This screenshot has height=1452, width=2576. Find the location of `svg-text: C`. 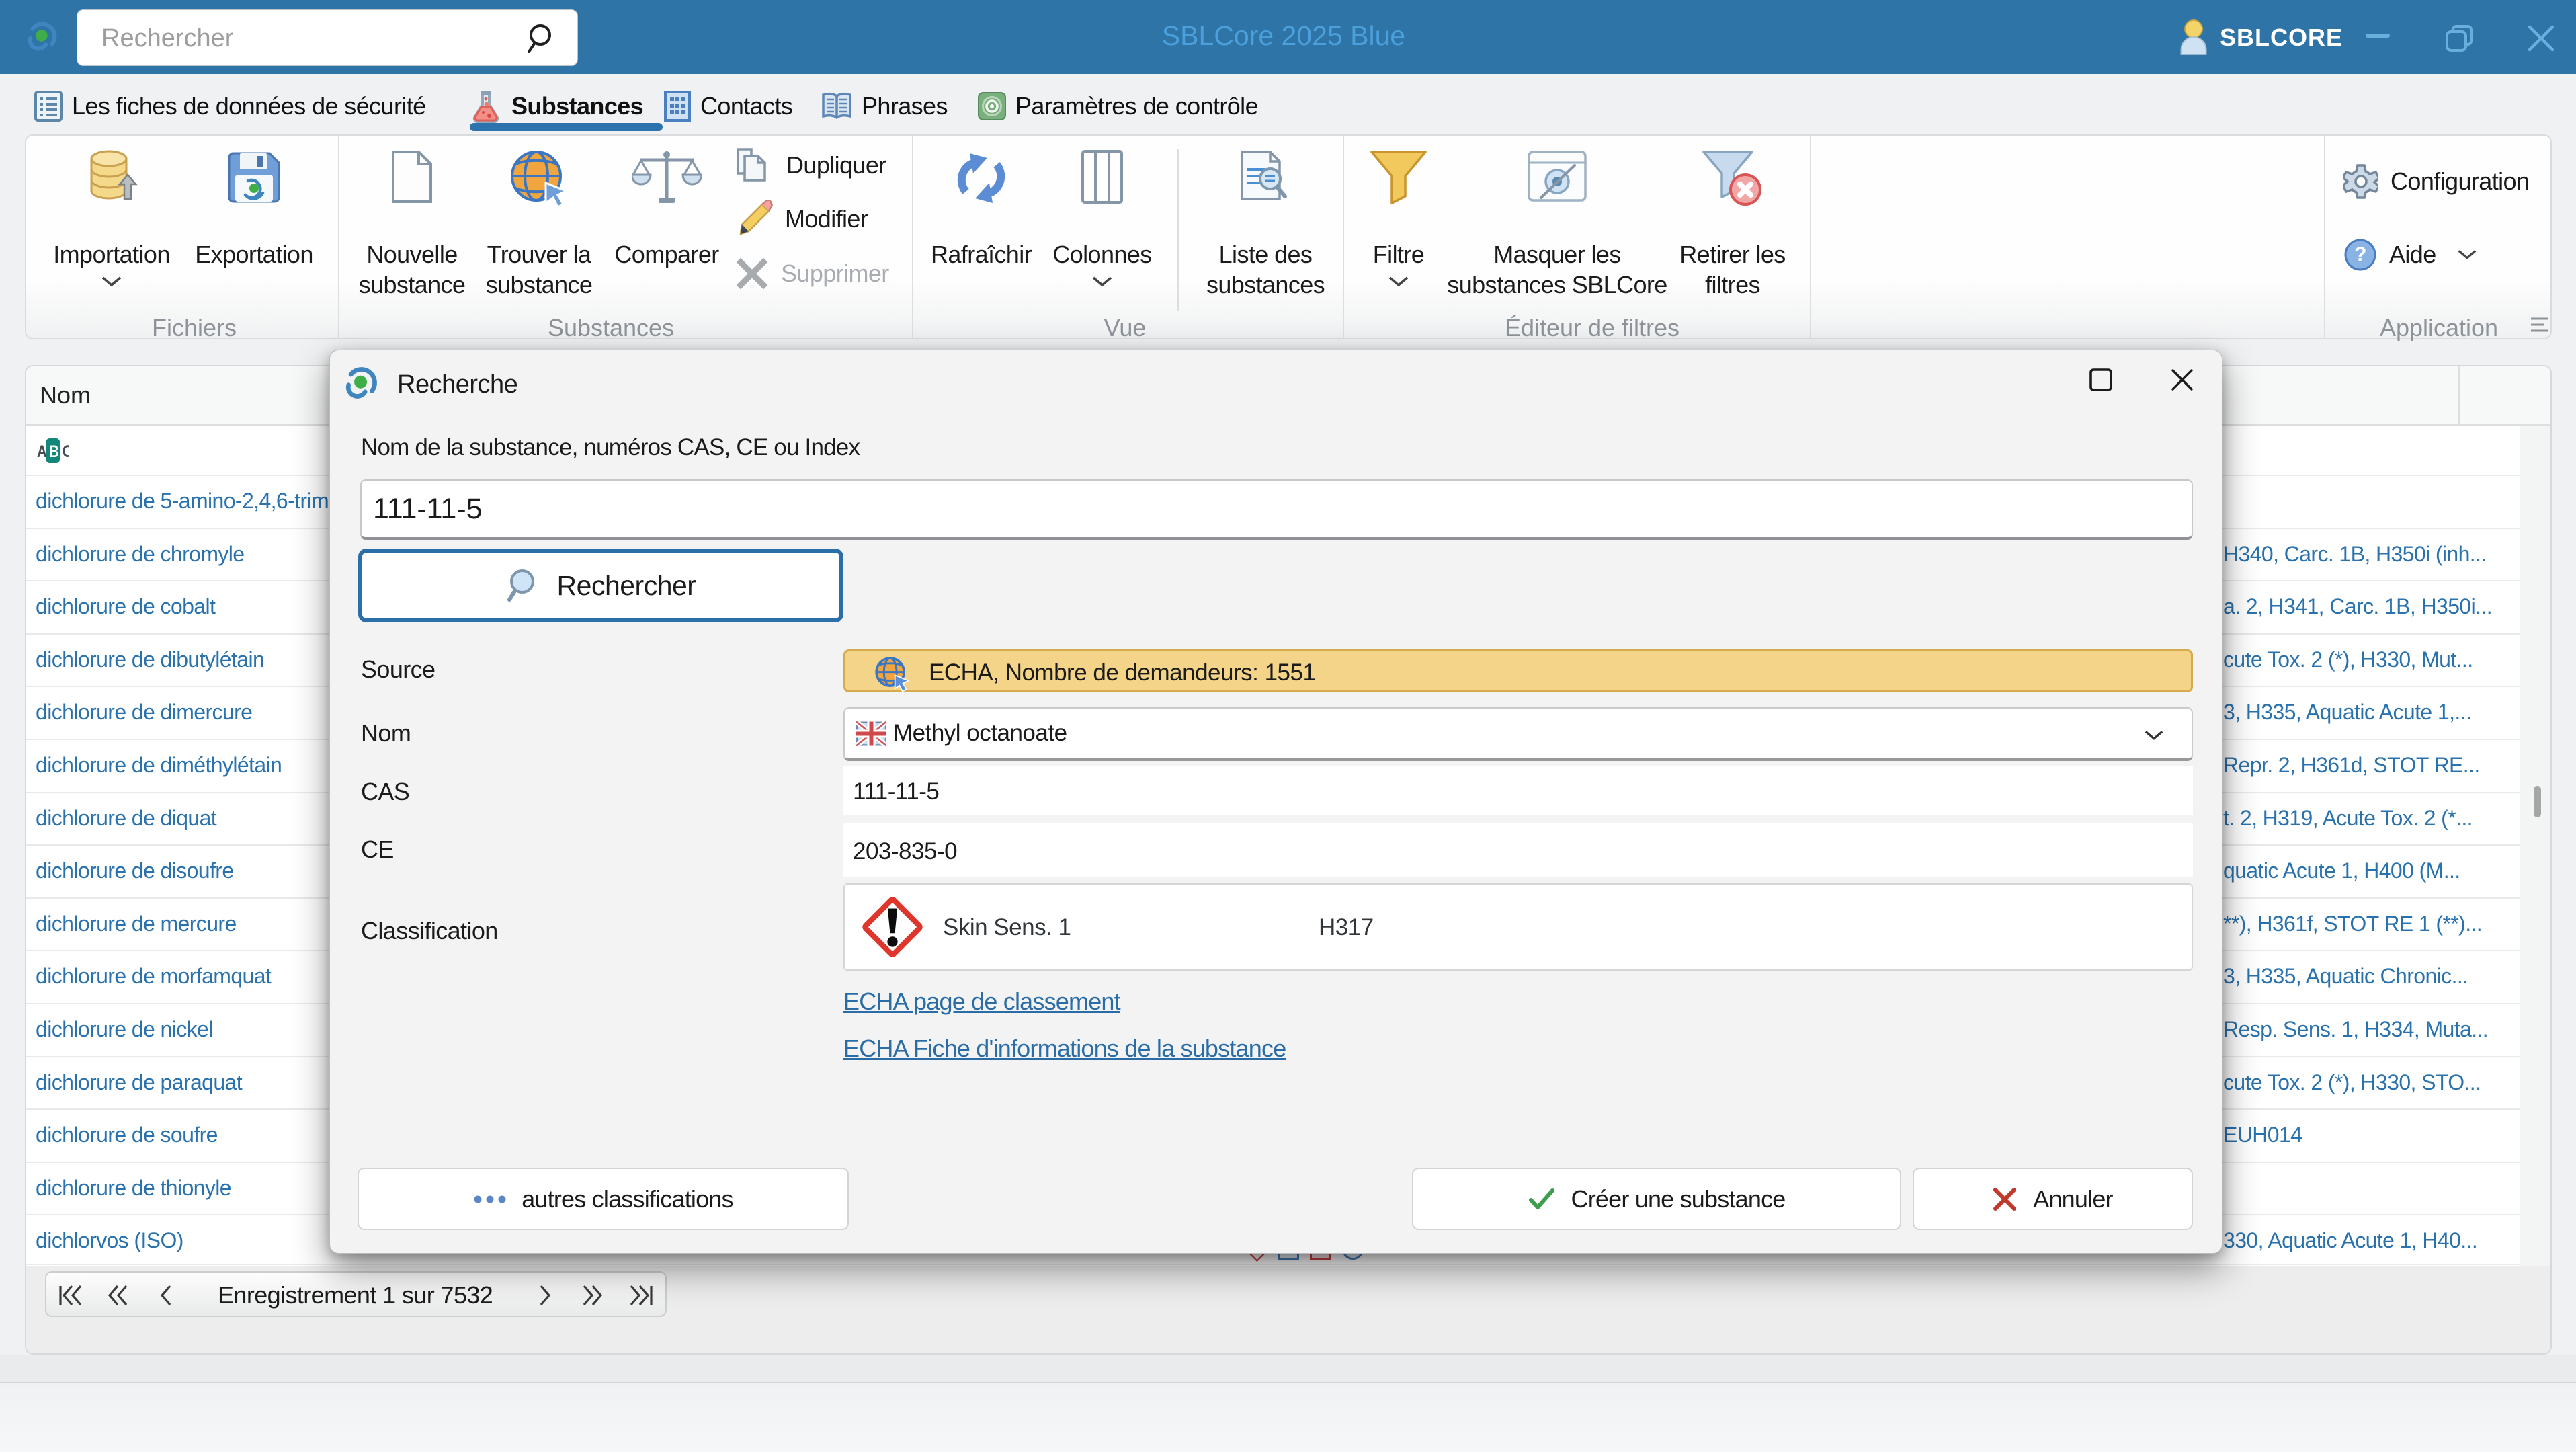

svg-text: C is located at coordinates (66, 451).